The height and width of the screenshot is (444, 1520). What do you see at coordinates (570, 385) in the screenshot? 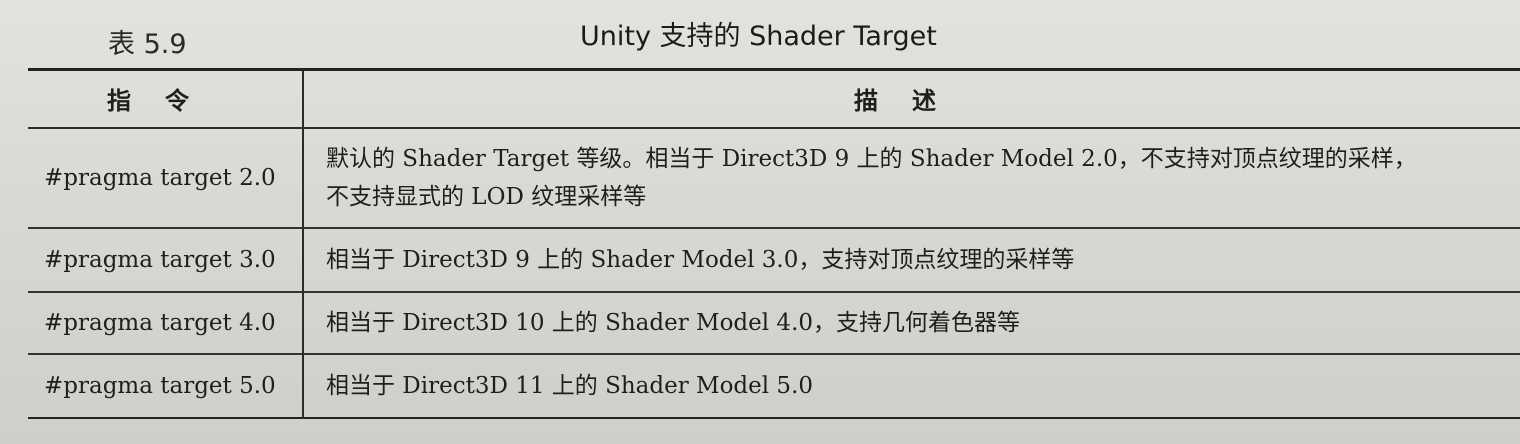
I see `description-line: 相当于 Direct3D 11 上的 Shader Model 5.0` at bounding box center [570, 385].